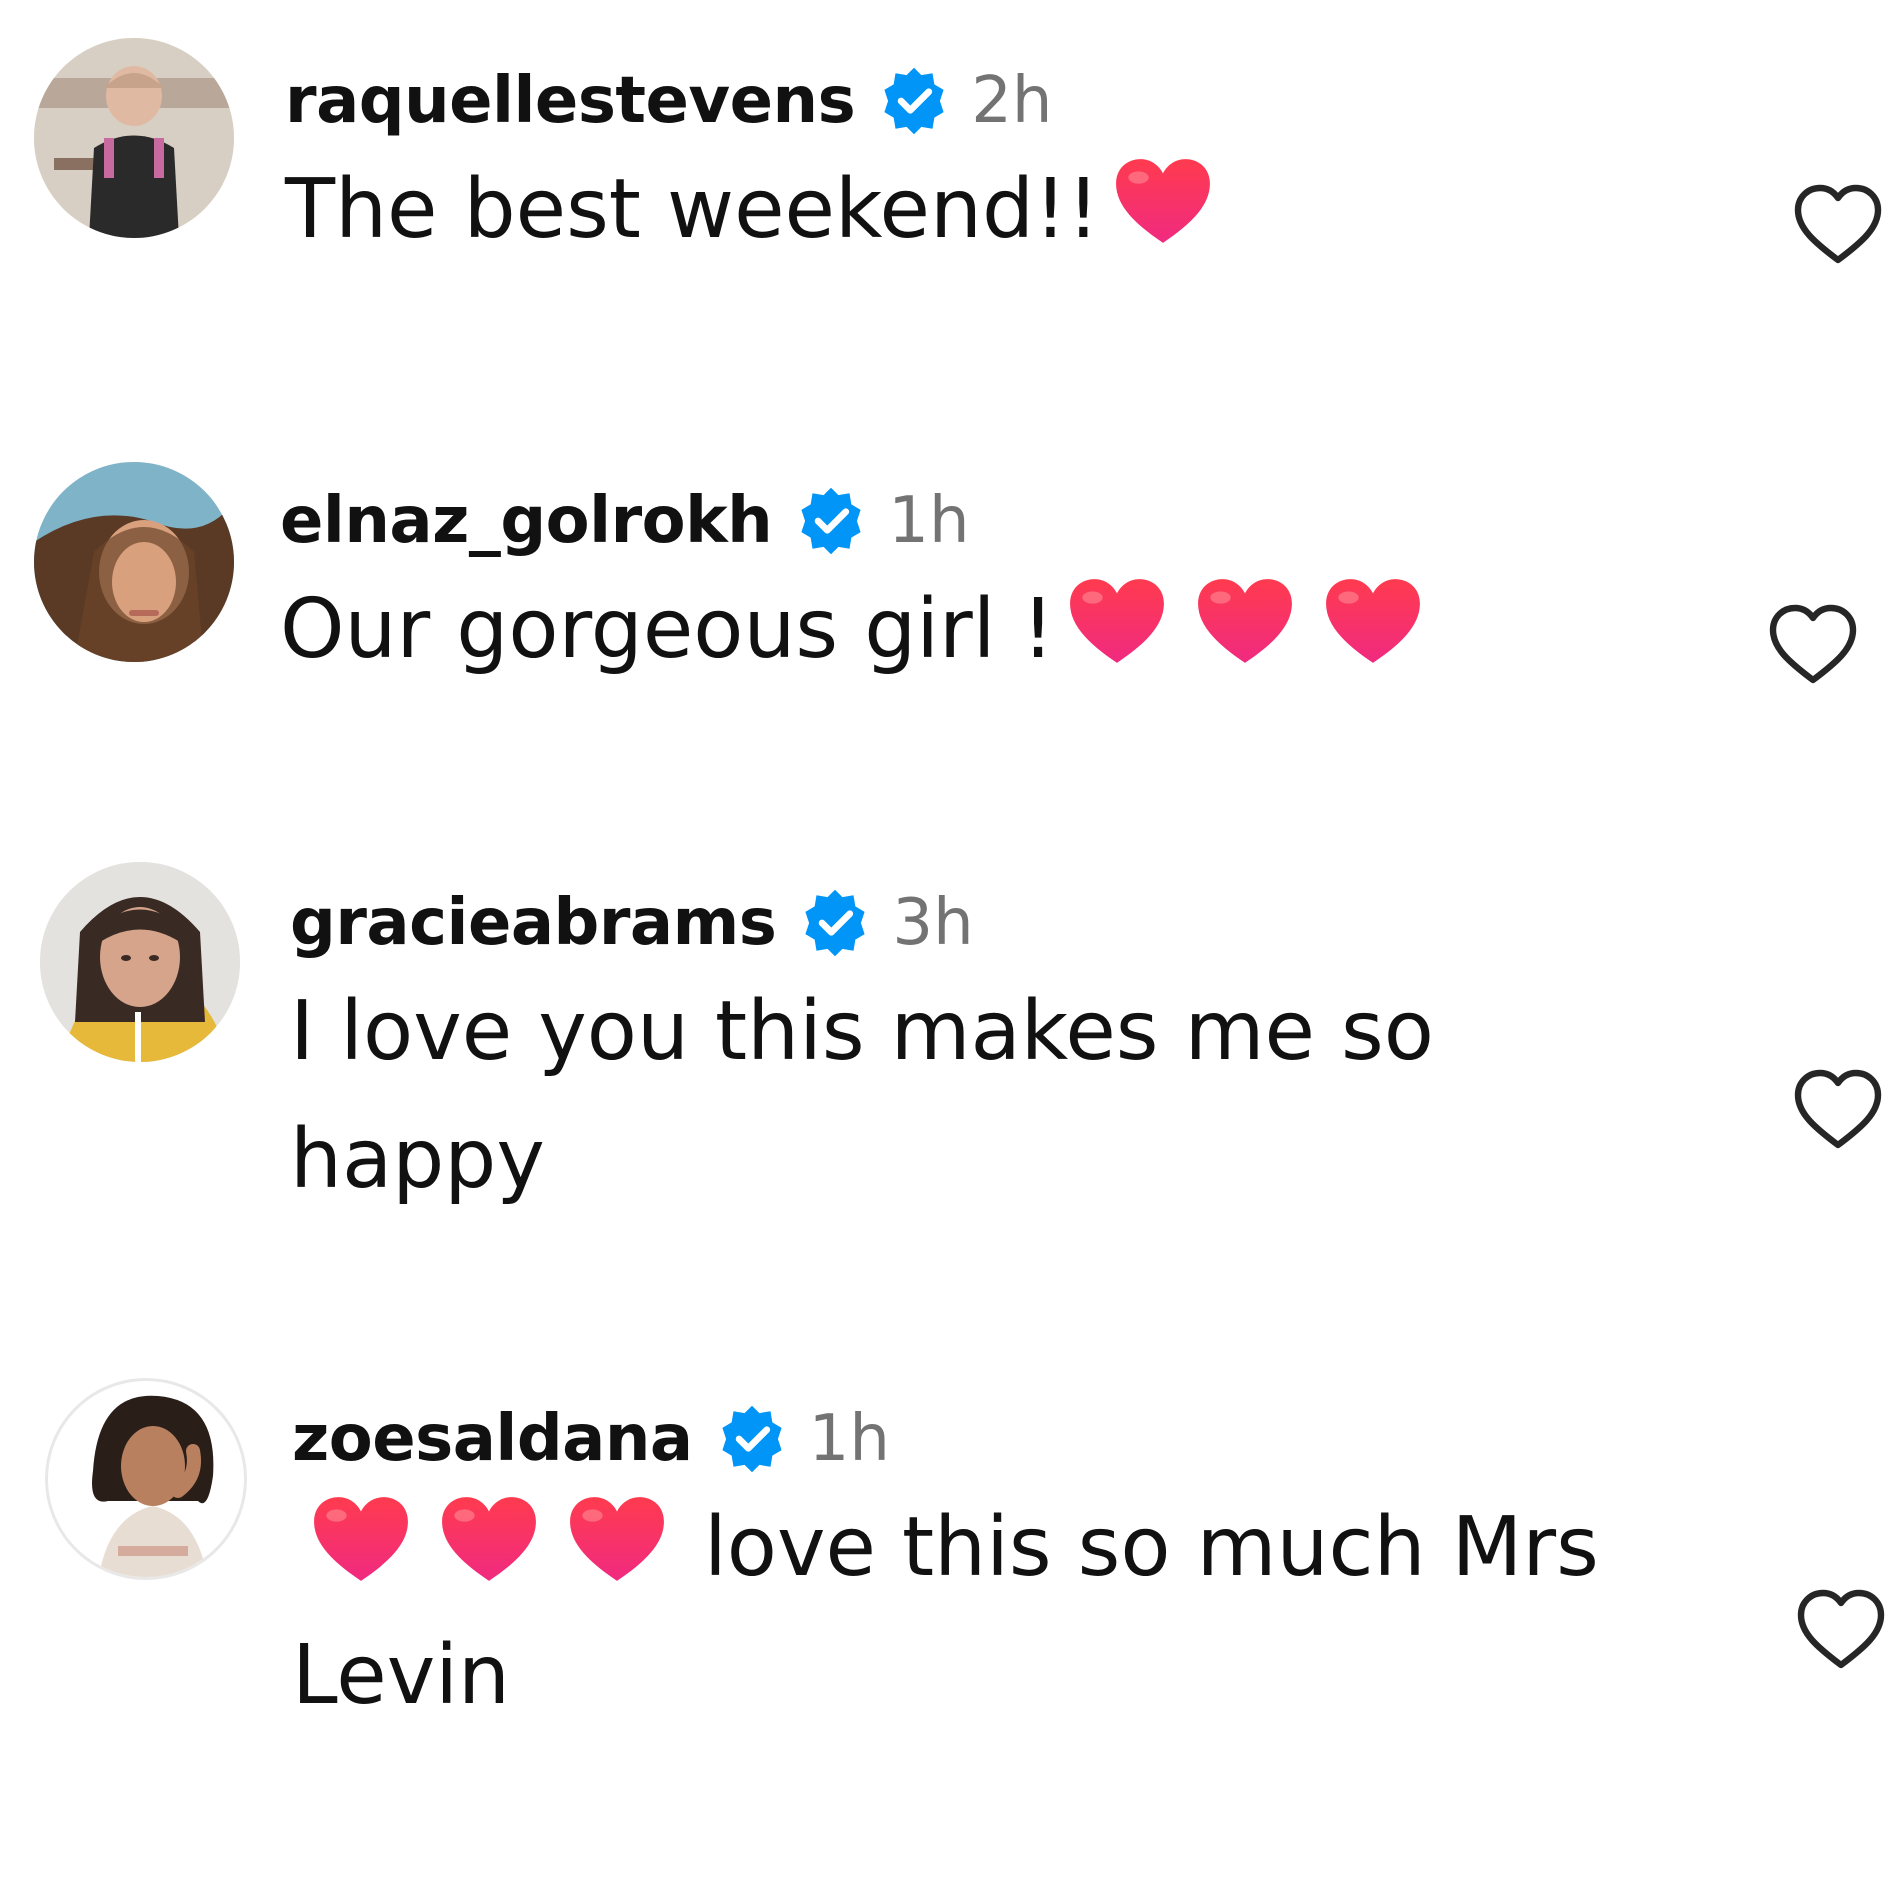 Image resolution: width=1900 pixels, height=1900 pixels. What do you see at coordinates (875, 1095) in the screenshot?
I see `comment-text: I love you this makes me so happy` at bounding box center [875, 1095].